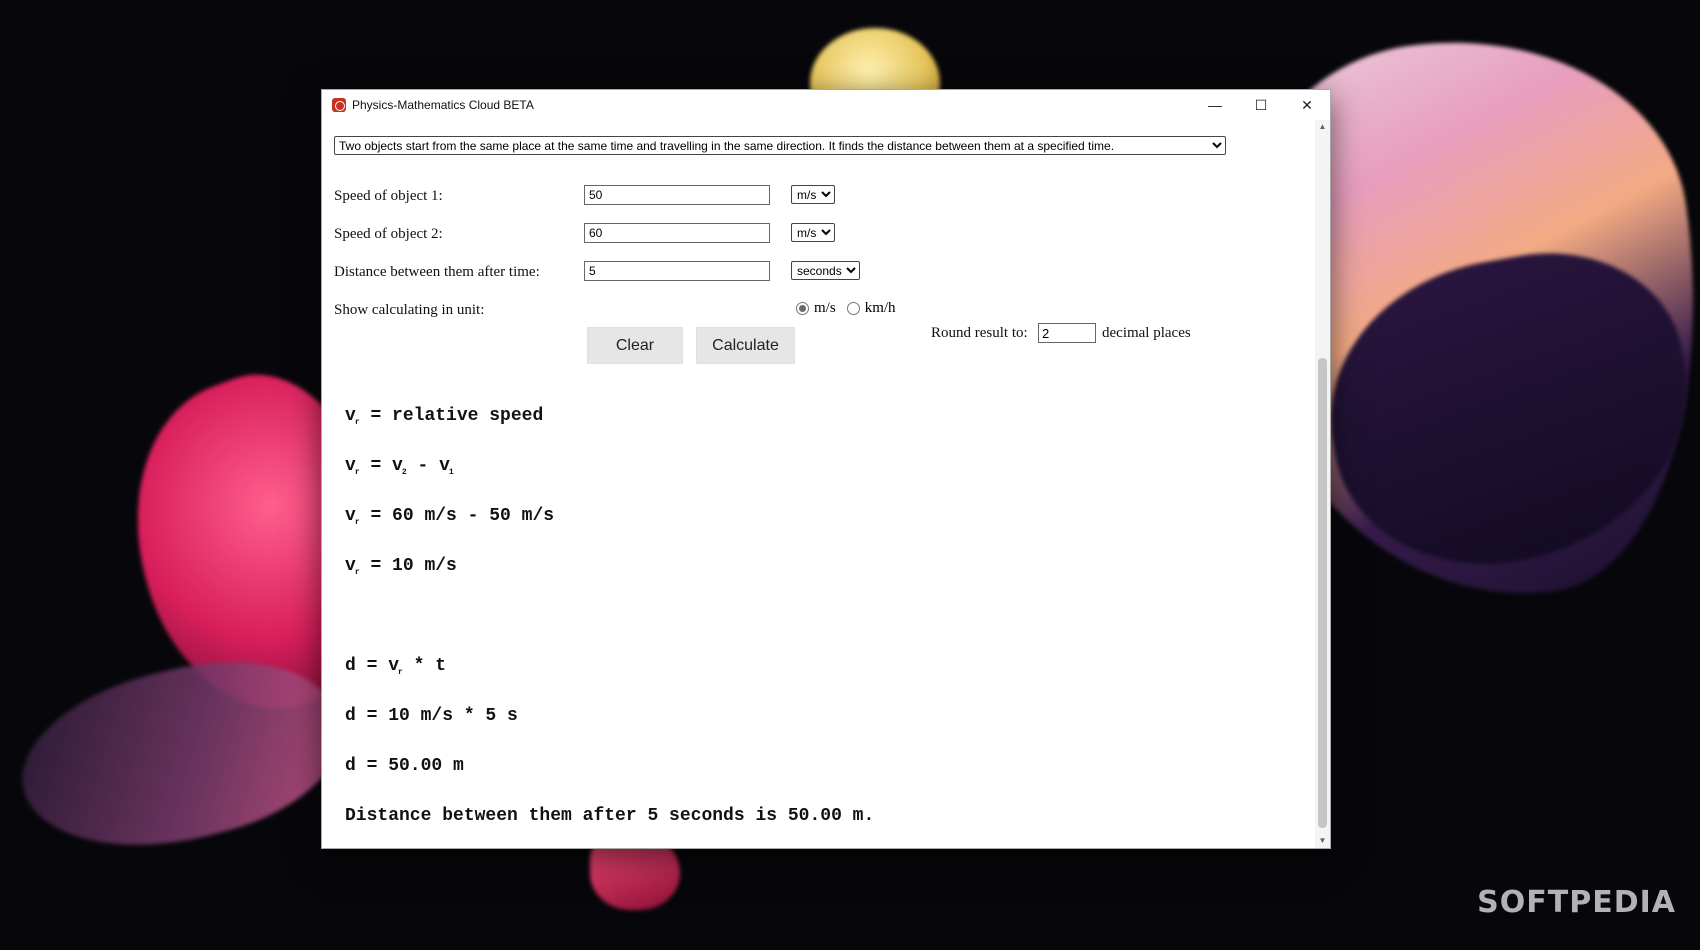 Image resolution: width=1700 pixels, height=950 pixels. Describe the element at coordinates (745, 345) in the screenshot. I see `calculate-button: Calculate` at that location.